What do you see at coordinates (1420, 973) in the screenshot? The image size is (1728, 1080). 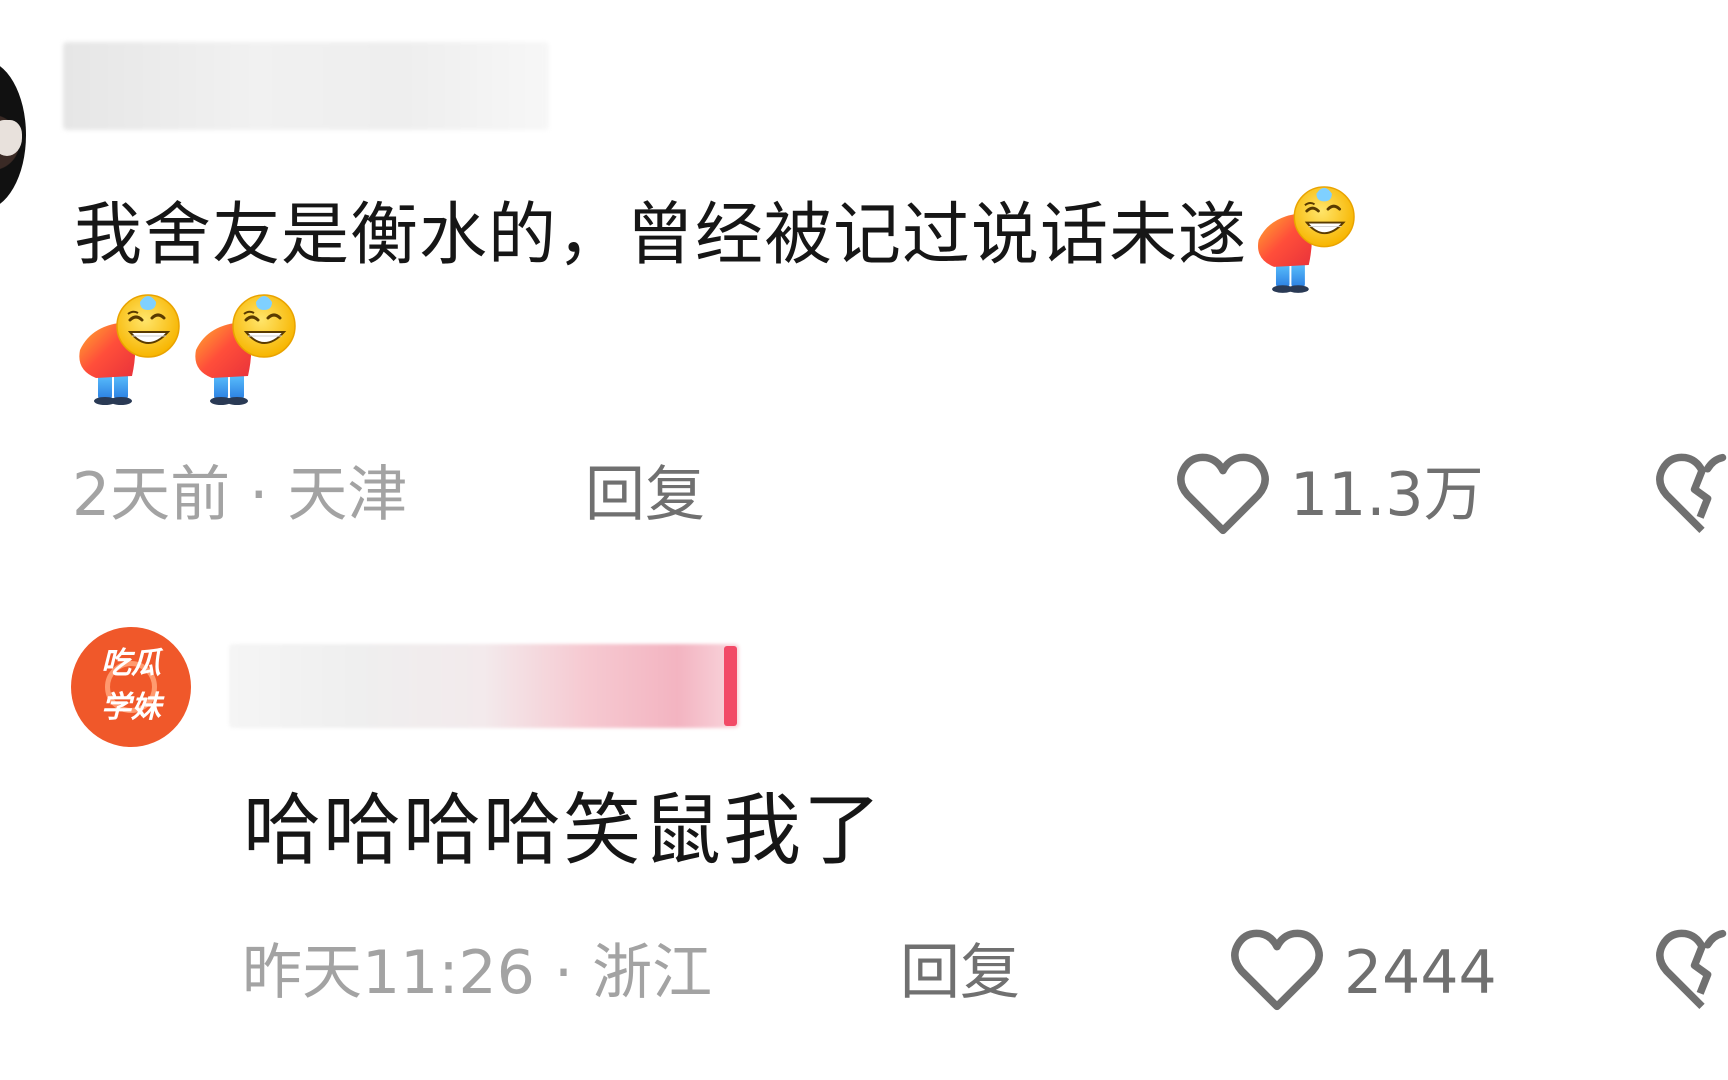 I see `like-count: 2444` at bounding box center [1420, 973].